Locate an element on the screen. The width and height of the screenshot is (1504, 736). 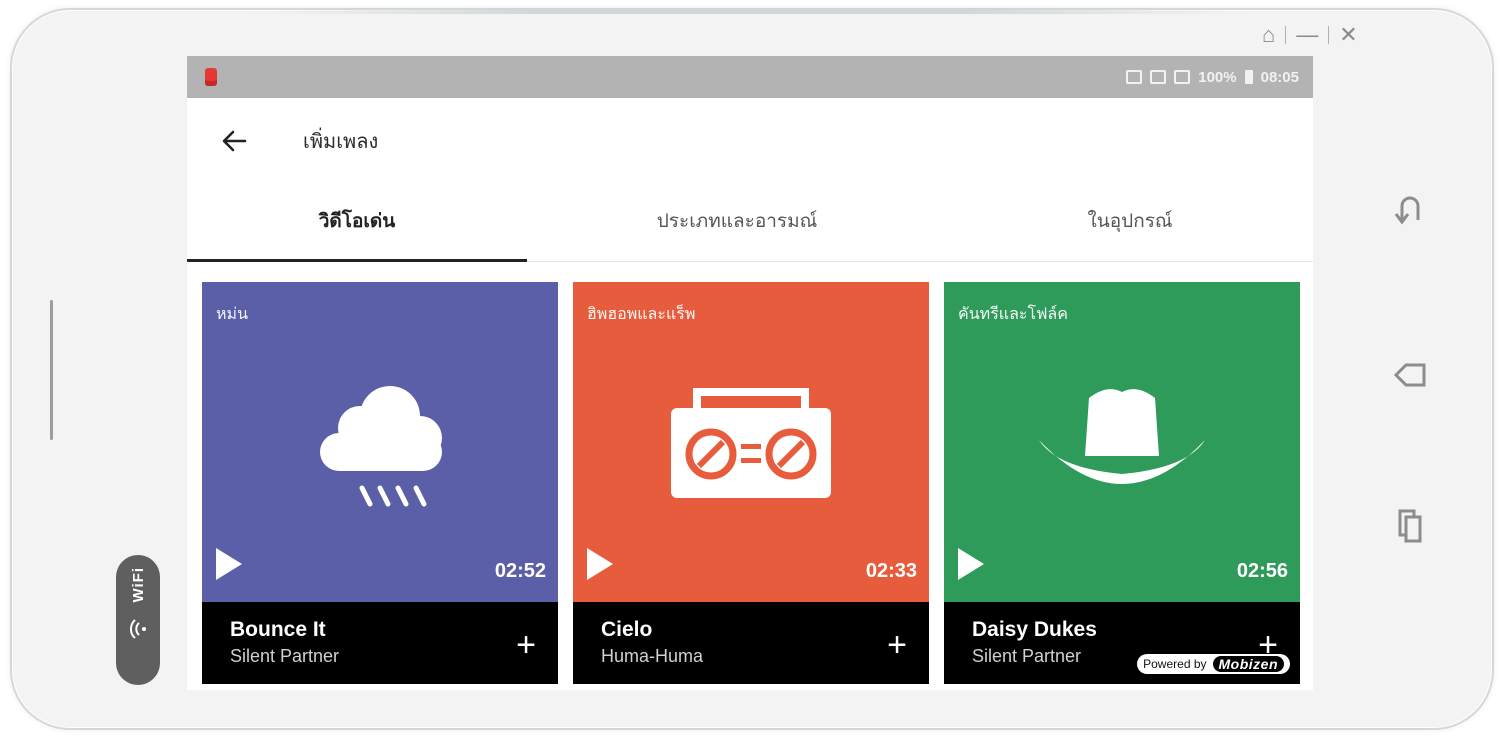
minimize-button: — is located at coordinates (1307, 35).